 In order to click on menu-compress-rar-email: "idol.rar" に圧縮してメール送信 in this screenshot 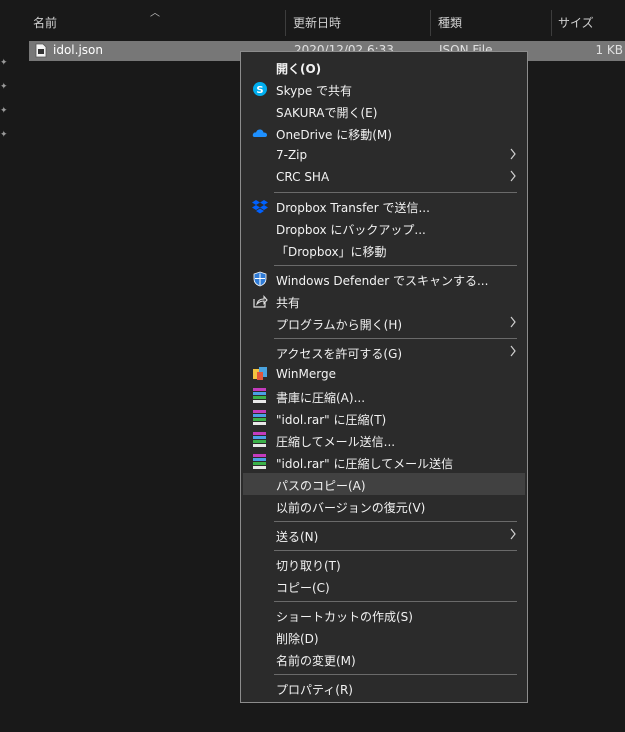, I will do `click(384, 462)`.